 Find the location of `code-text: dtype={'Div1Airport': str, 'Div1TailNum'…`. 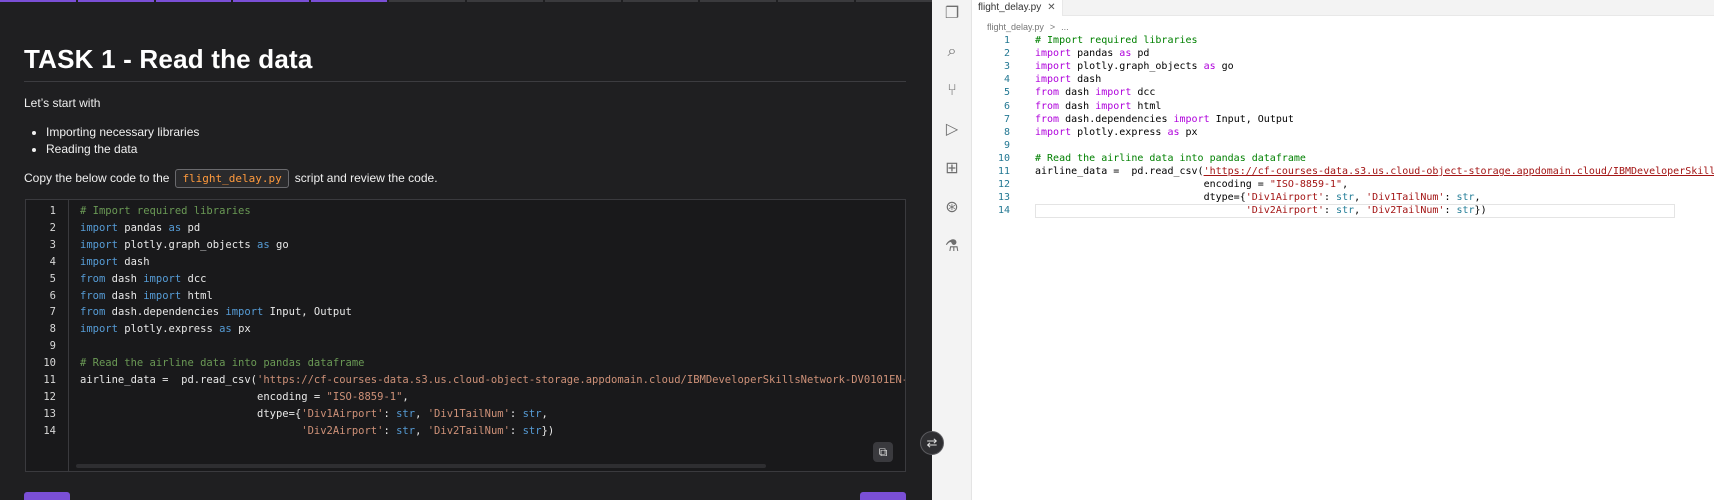

code-text: dtype={'Div1Airport': str, 'Div1TailNum'… is located at coordinates (314, 413).